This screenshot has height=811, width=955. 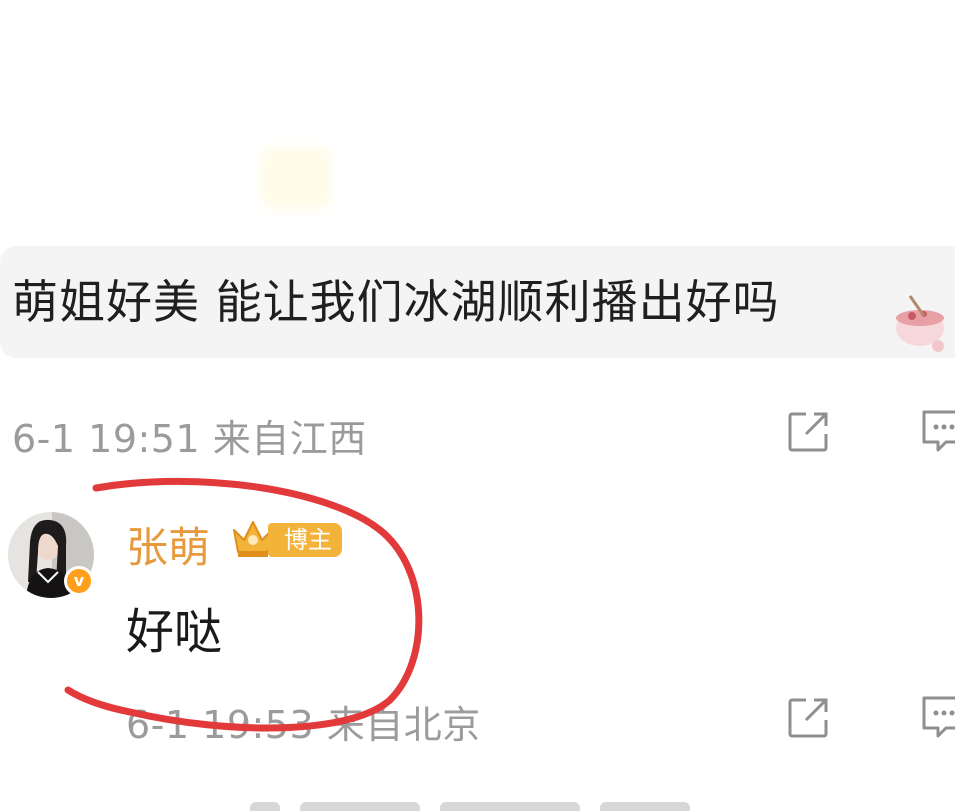 I want to click on verified-badge: v, so click(x=79, y=581).